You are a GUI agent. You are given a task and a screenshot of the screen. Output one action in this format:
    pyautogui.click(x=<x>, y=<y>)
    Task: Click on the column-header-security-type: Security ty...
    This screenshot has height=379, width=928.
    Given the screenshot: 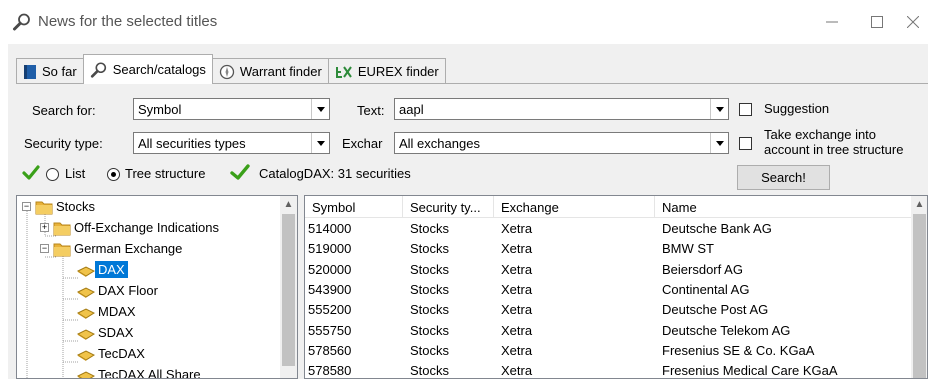 What is the action you would take?
    pyautogui.click(x=448, y=207)
    